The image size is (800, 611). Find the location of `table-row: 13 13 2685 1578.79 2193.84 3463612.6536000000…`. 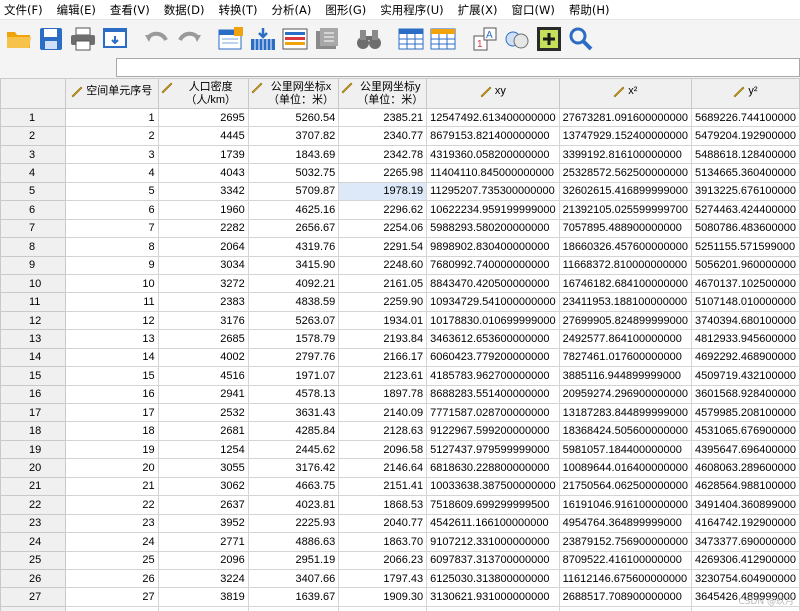

table-row: 13 13 2685 1578.79 2193.84 3463612.6536000000… is located at coordinates (400, 339).